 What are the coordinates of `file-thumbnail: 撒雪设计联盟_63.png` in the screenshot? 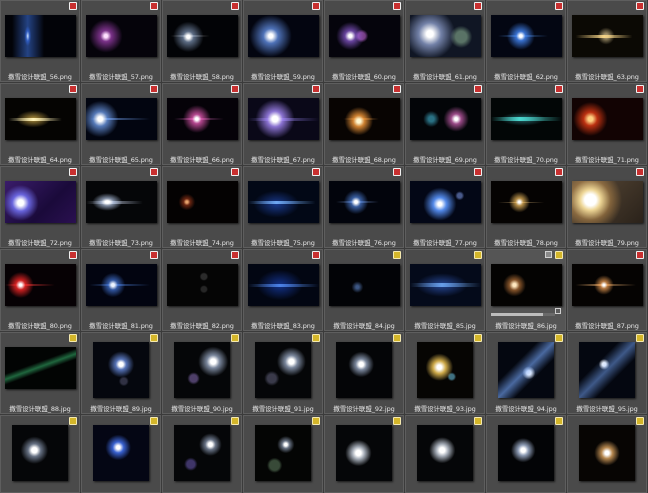 It's located at (607, 41).